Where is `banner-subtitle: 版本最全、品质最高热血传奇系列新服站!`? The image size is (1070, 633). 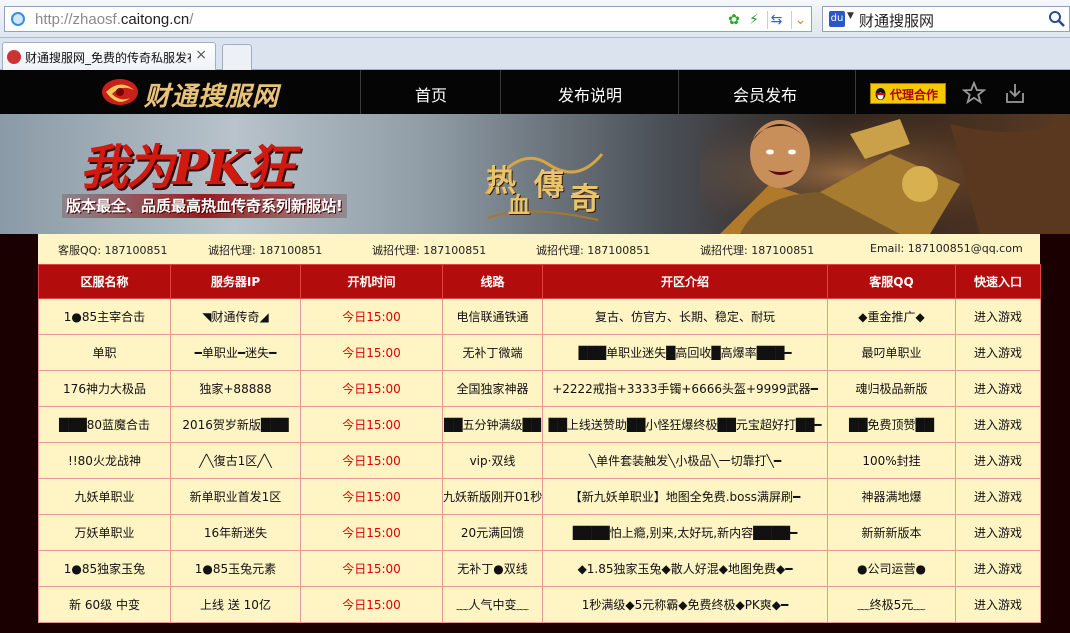 banner-subtitle: 版本最全、品质最高热血传奇系列新服站! is located at coordinates (204, 206).